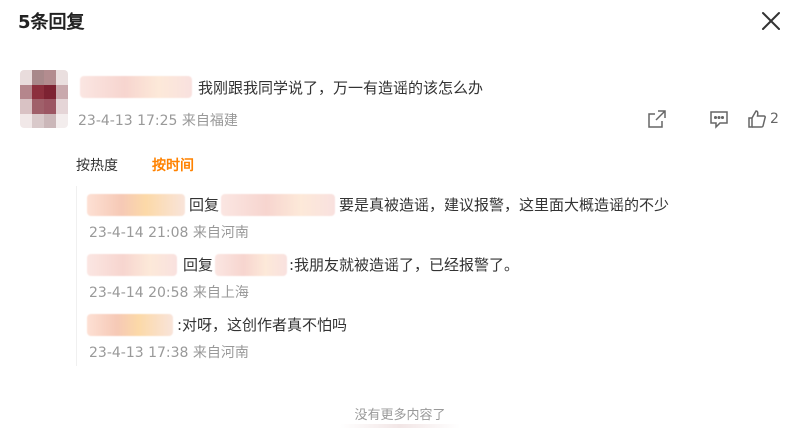 This screenshot has width=800, height=447. I want to click on reply-time: 23-4-13 17:38, so click(139, 353).